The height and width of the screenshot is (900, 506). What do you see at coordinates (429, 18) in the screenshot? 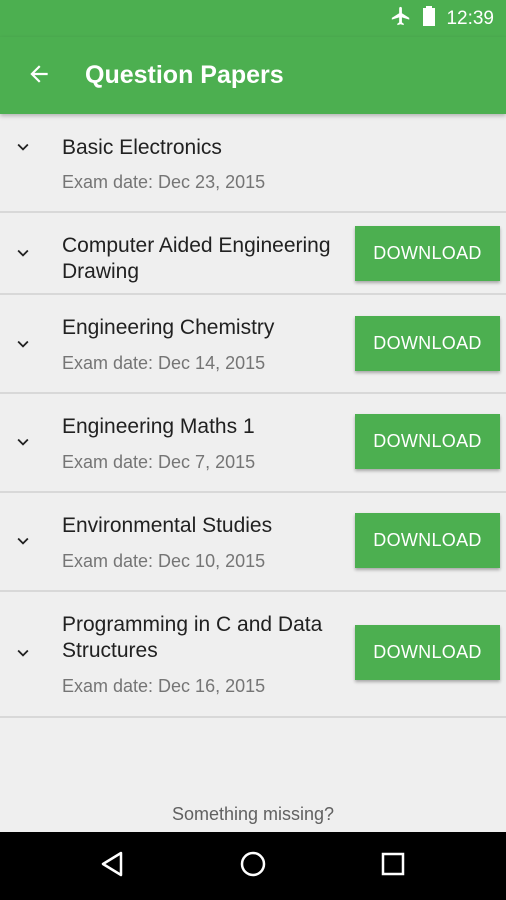
I see `battery-icon` at bounding box center [429, 18].